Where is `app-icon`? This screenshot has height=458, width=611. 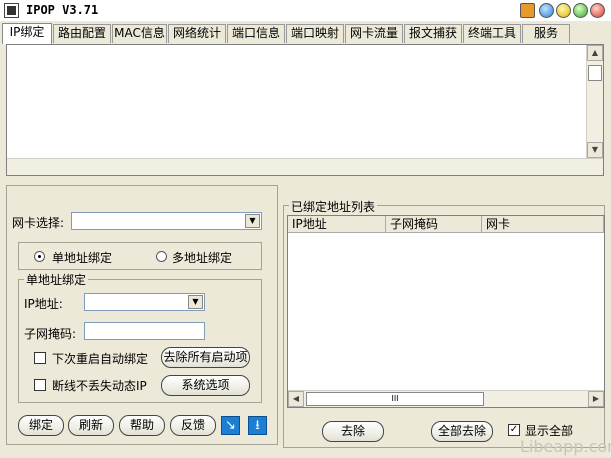
app-icon is located at coordinates (11, 10).